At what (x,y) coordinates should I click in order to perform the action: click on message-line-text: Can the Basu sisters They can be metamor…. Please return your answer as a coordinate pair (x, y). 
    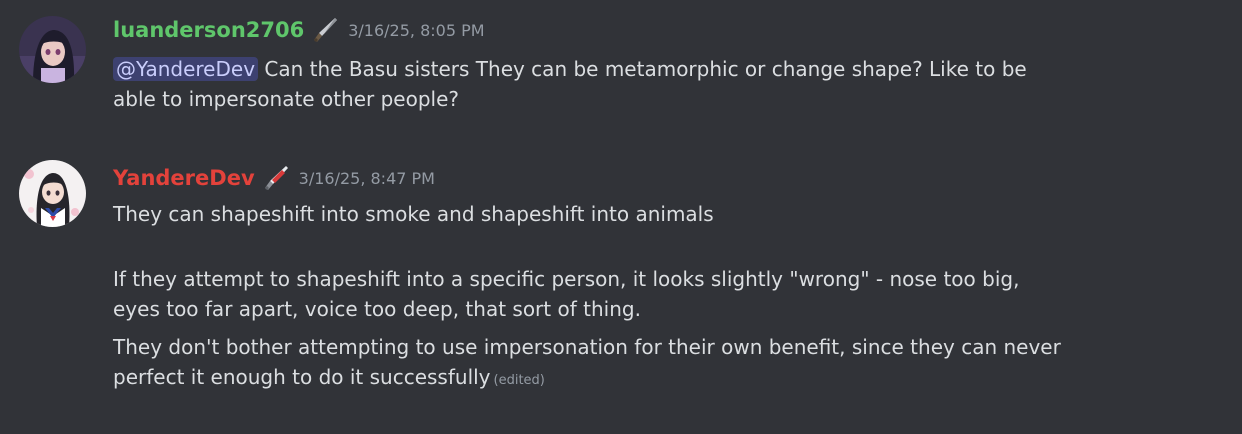
    Looking at the image, I should click on (642, 69).